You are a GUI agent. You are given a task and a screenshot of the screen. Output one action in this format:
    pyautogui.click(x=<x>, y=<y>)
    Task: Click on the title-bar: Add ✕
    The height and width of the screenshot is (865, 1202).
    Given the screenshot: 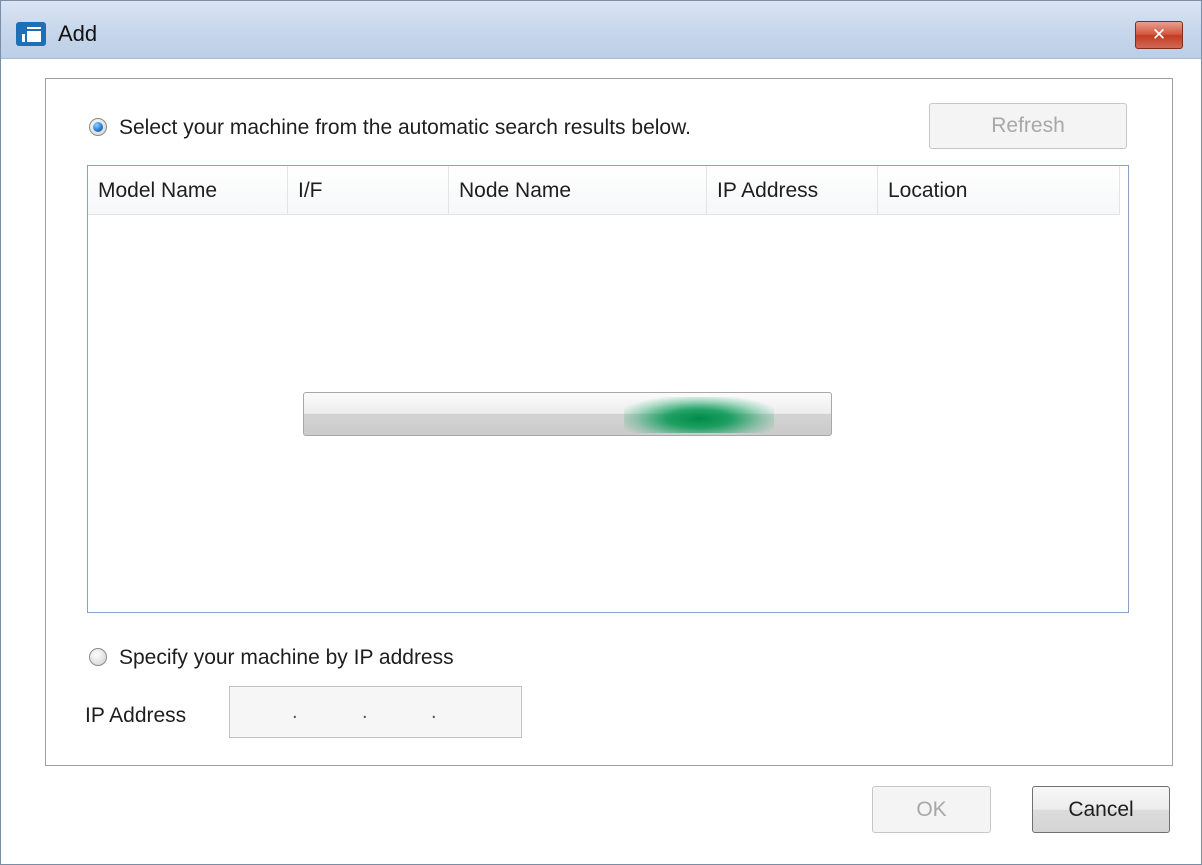 What is the action you would take?
    pyautogui.click(x=601, y=30)
    